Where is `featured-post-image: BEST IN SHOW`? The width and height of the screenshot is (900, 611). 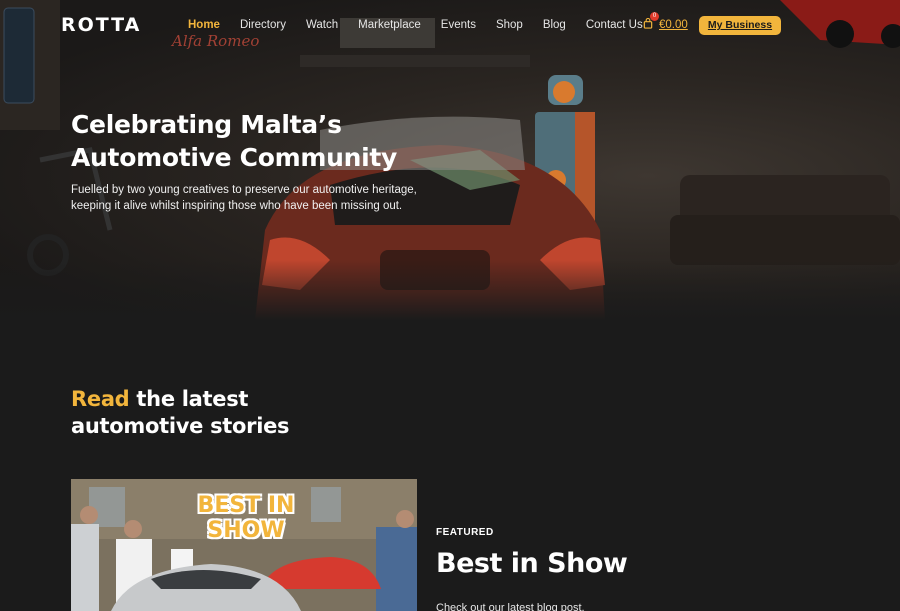
featured-post-image: BEST IN SHOW is located at coordinates (244, 545).